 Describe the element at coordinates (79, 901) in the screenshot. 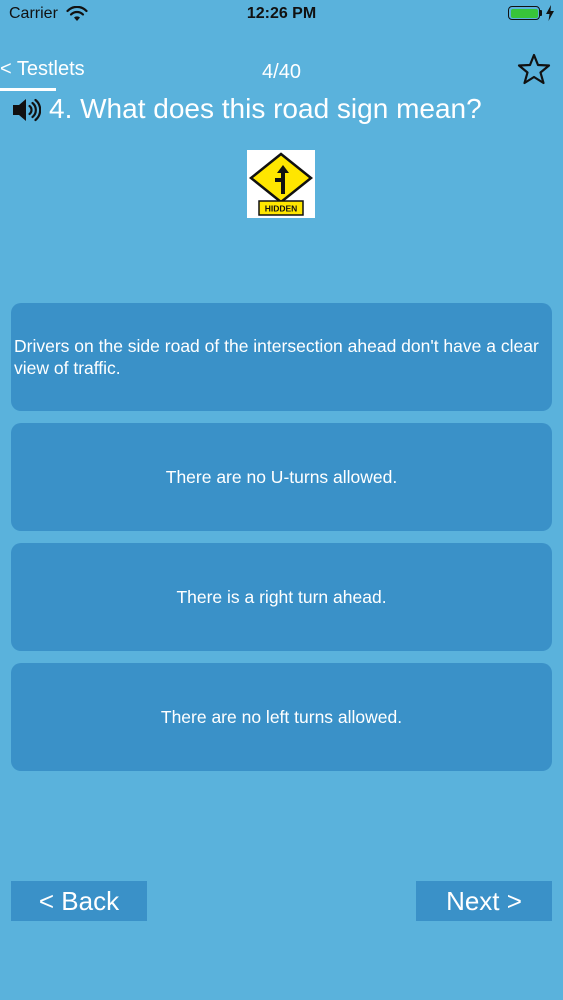

I see `back-button: < Back` at that location.